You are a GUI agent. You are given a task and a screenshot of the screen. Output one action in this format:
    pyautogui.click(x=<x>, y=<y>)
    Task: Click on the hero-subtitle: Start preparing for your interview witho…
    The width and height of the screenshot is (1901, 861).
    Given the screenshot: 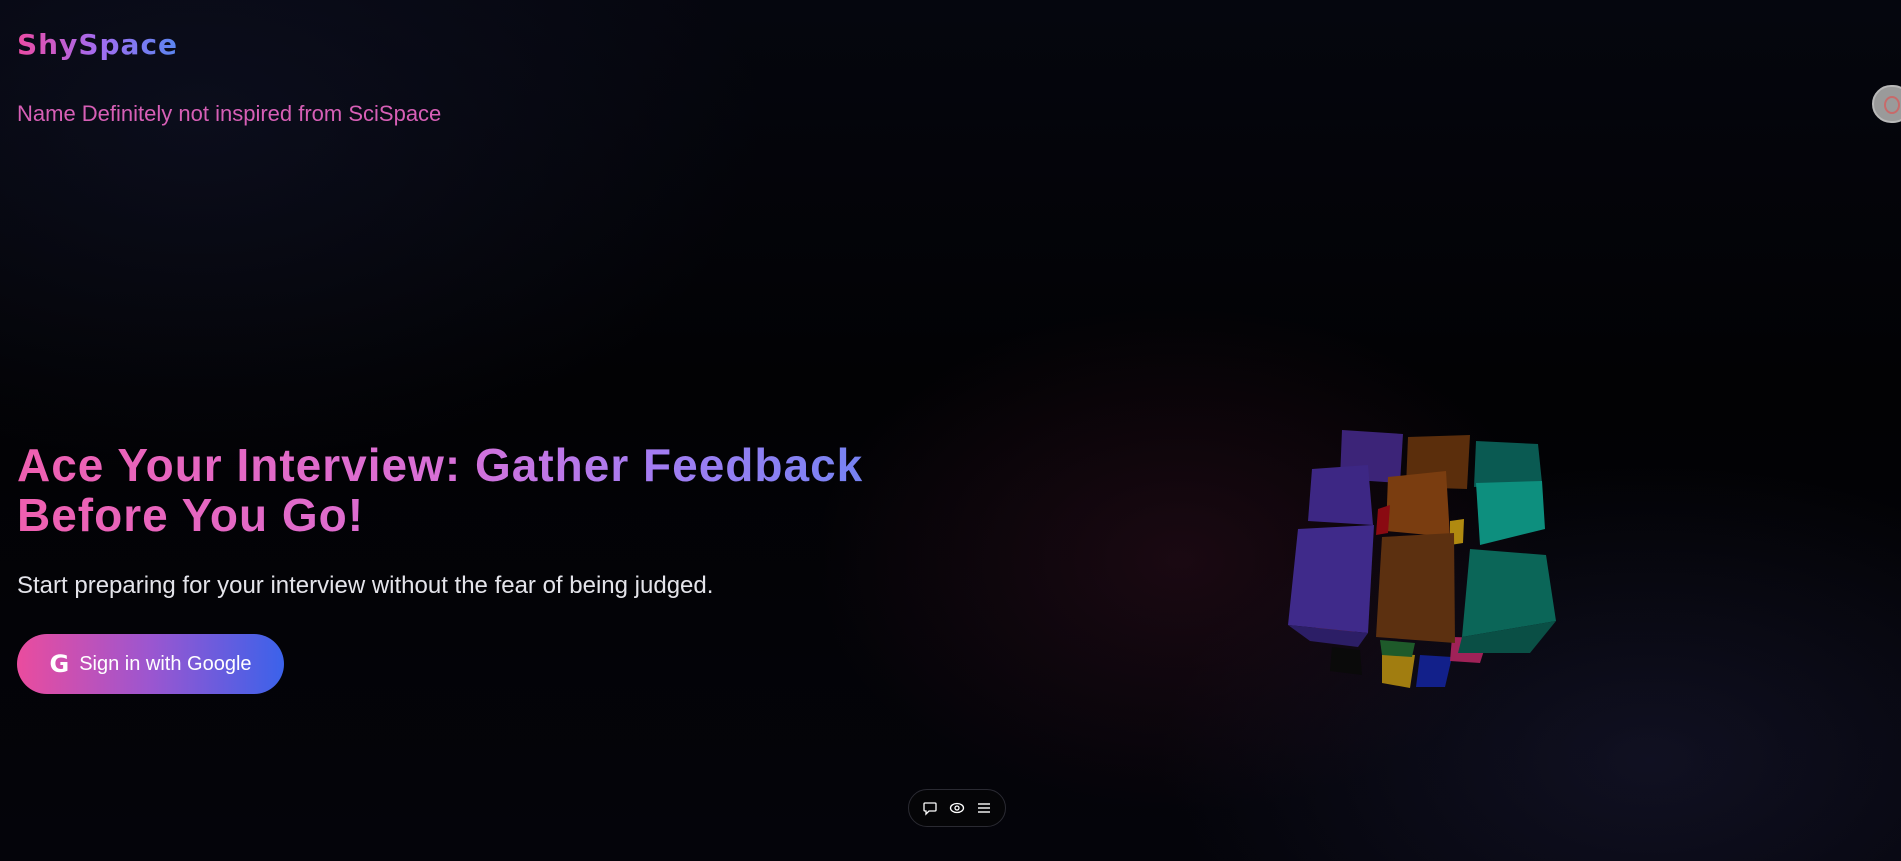 What is the action you would take?
    pyautogui.click(x=365, y=585)
    